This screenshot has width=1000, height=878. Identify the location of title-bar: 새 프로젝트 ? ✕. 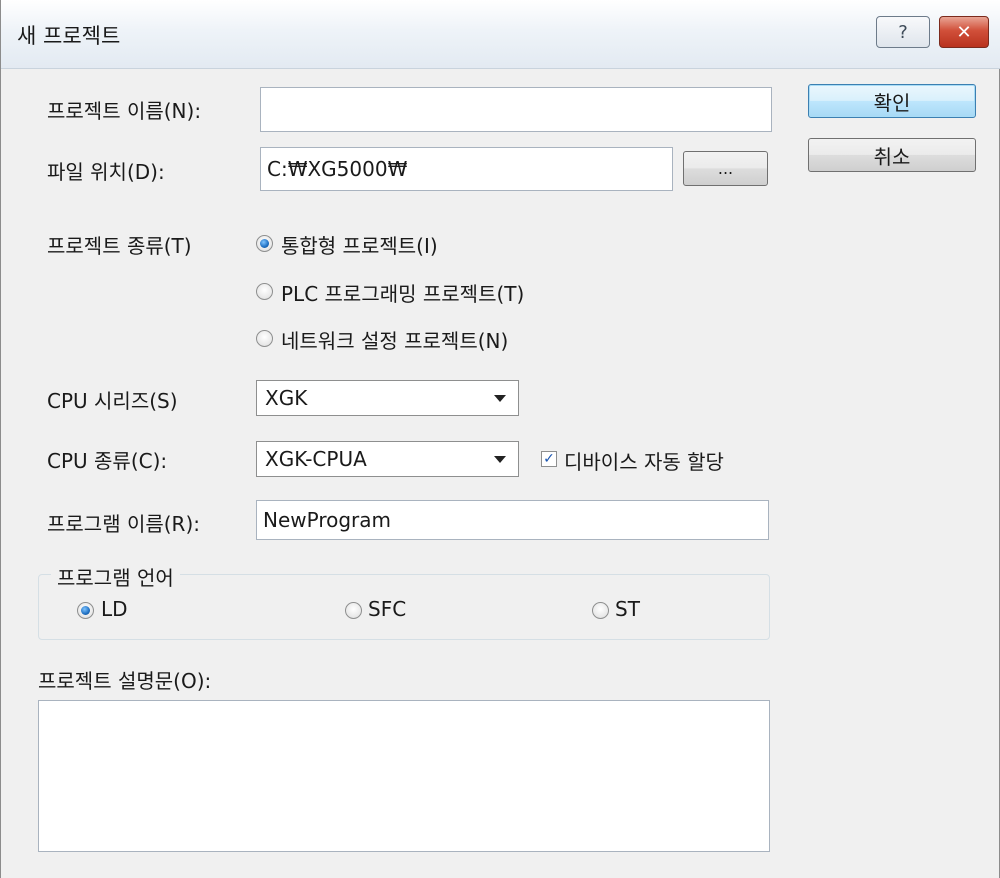
(500, 34).